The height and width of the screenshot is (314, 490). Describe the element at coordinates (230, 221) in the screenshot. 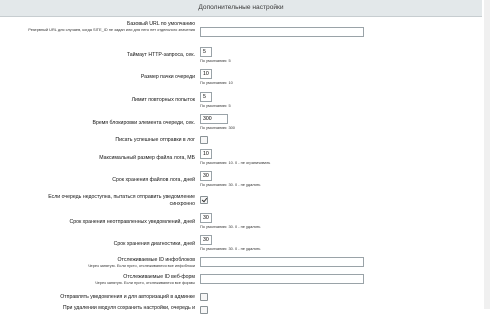

I see `undelivered-retention-field: По умолчанию: 30. 0 - не удалять` at that location.